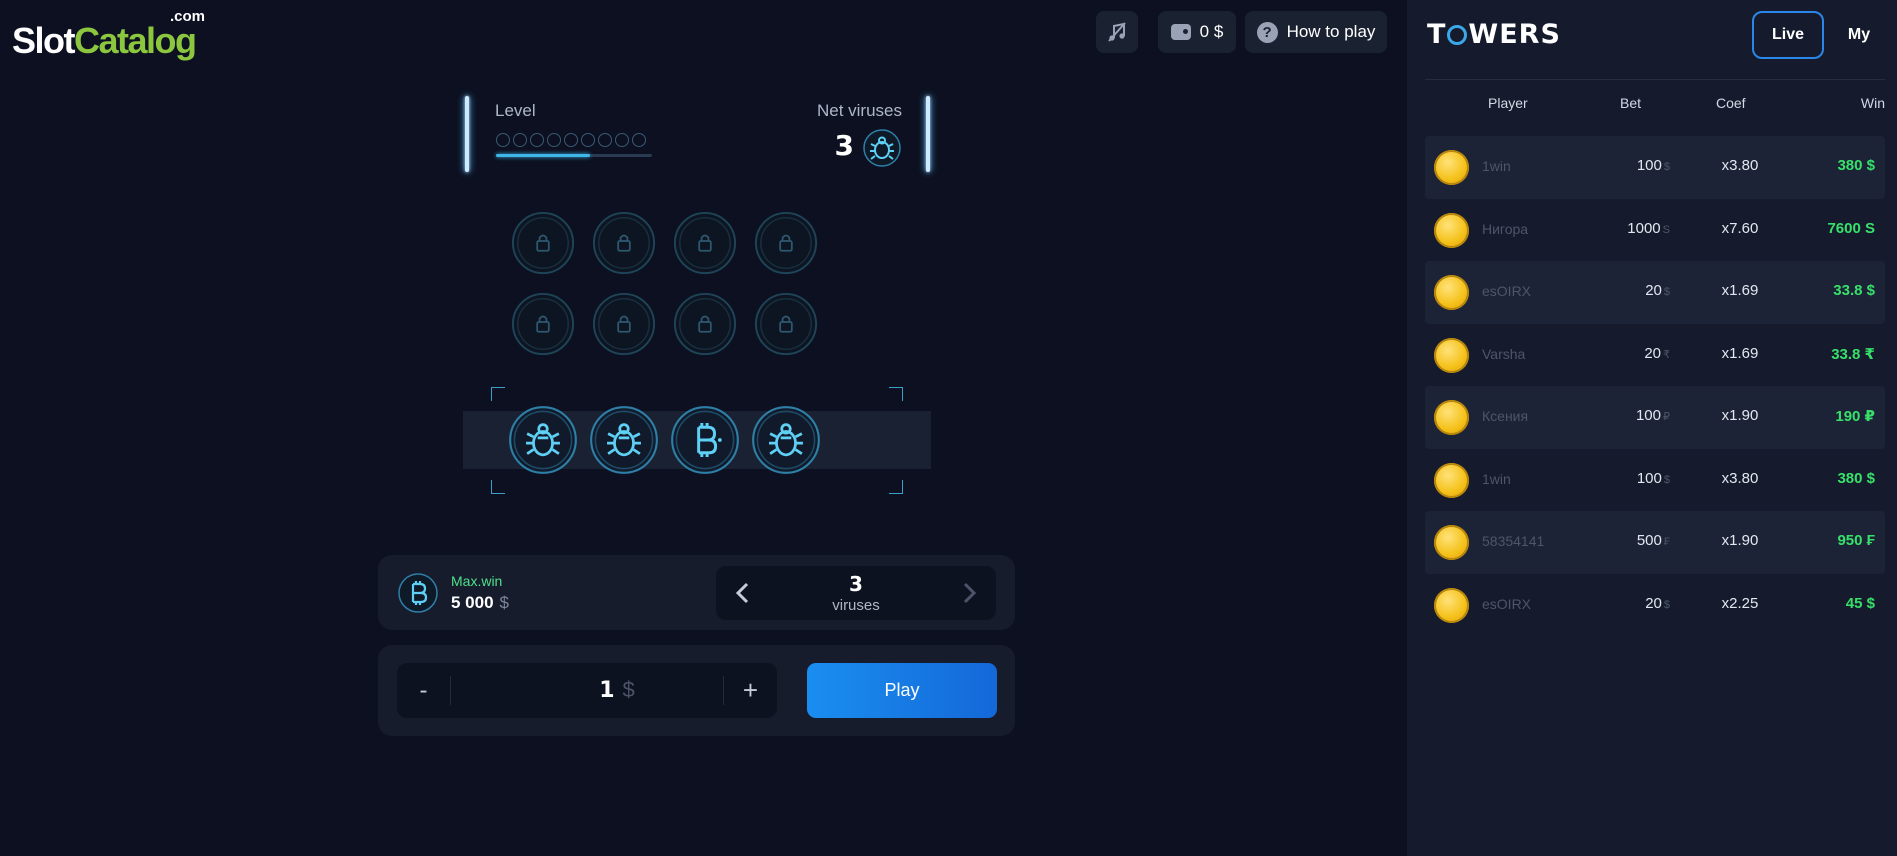 The image size is (1897, 856). Describe the element at coordinates (1856, 478) in the screenshot. I see `win-amount: 380 $` at that location.